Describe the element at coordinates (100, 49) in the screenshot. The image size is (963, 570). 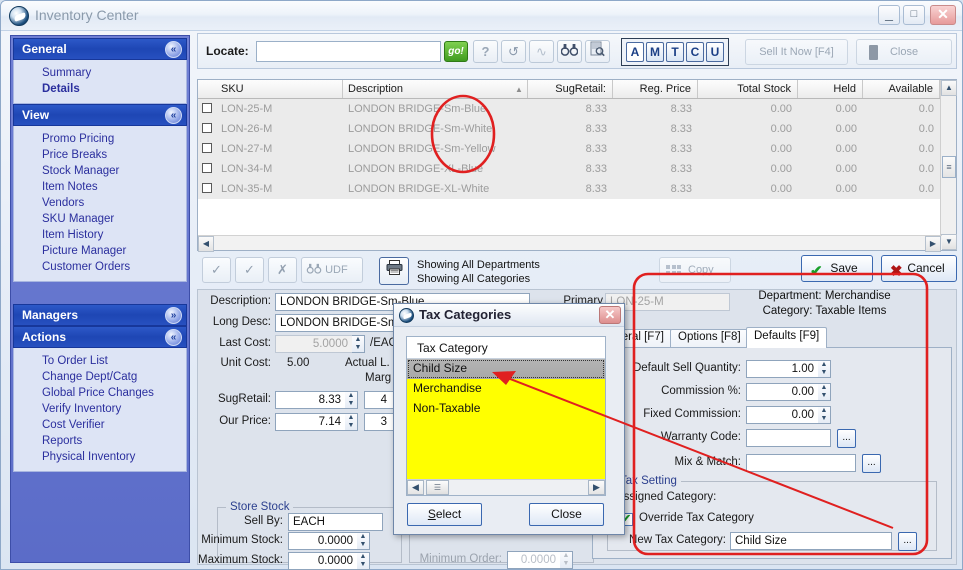
I see `sidebar-group-header-general: General «` at that location.